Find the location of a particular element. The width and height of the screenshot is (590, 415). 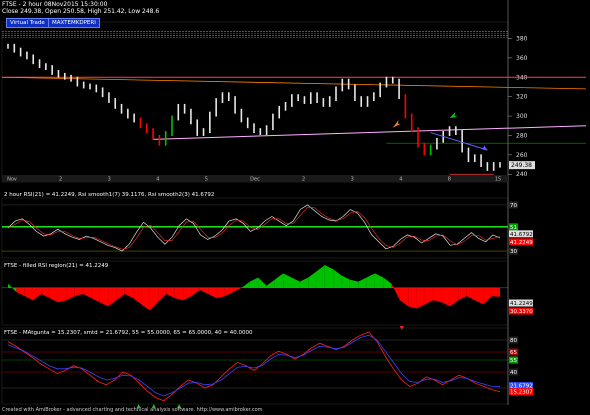

panel-frame is located at coordinates (255, 228).